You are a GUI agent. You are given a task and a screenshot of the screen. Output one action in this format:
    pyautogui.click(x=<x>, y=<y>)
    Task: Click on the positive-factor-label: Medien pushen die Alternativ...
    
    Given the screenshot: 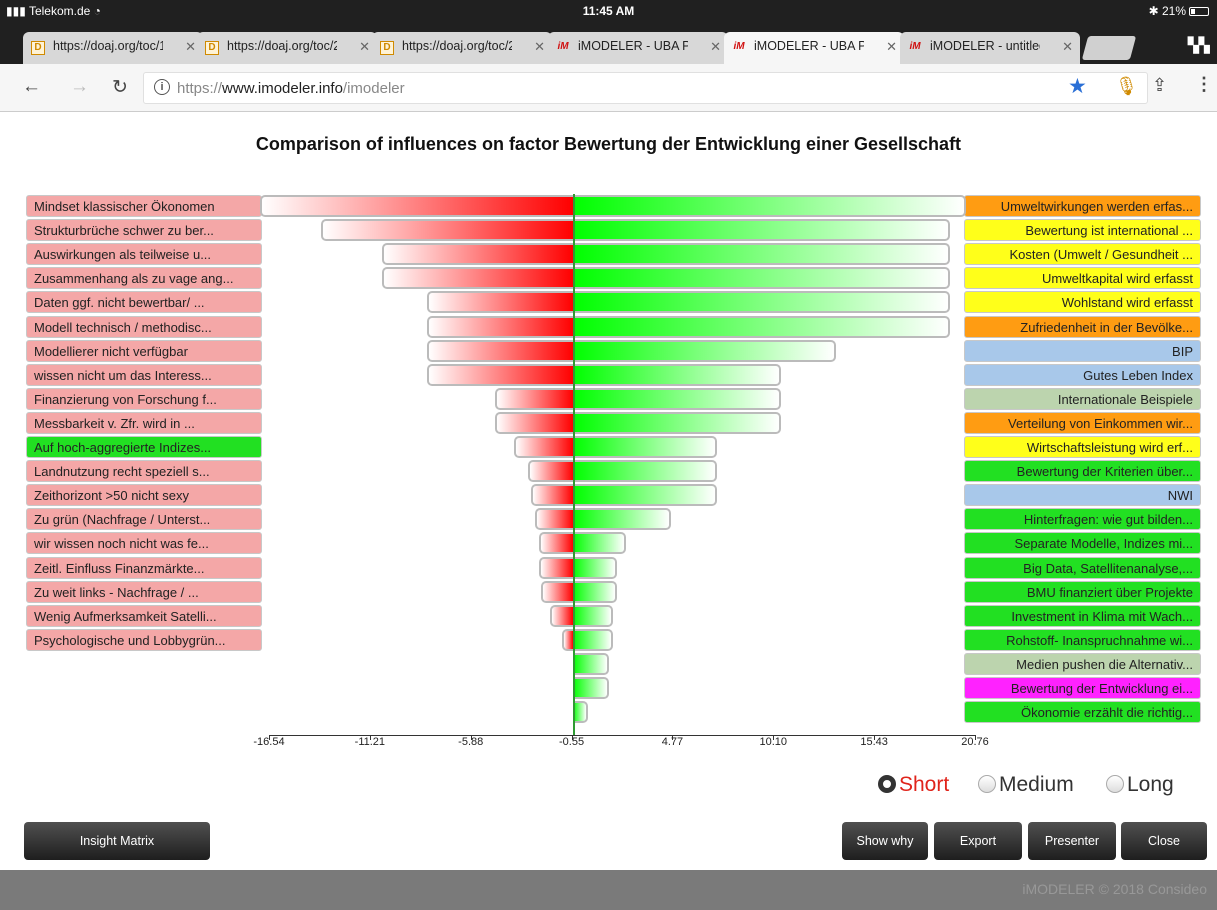 What is the action you would take?
    pyautogui.click(x=1082, y=663)
    